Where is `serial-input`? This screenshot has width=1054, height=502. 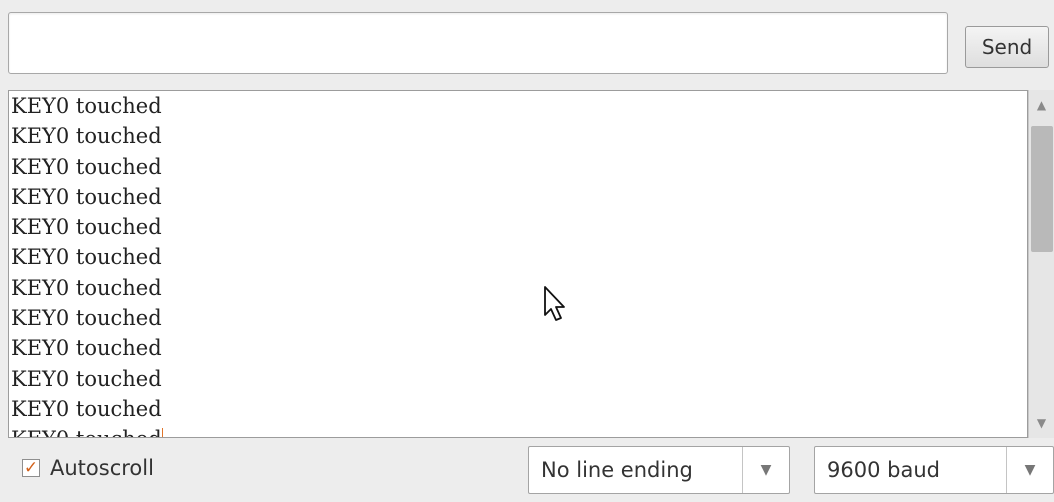 serial-input is located at coordinates (478, 43).